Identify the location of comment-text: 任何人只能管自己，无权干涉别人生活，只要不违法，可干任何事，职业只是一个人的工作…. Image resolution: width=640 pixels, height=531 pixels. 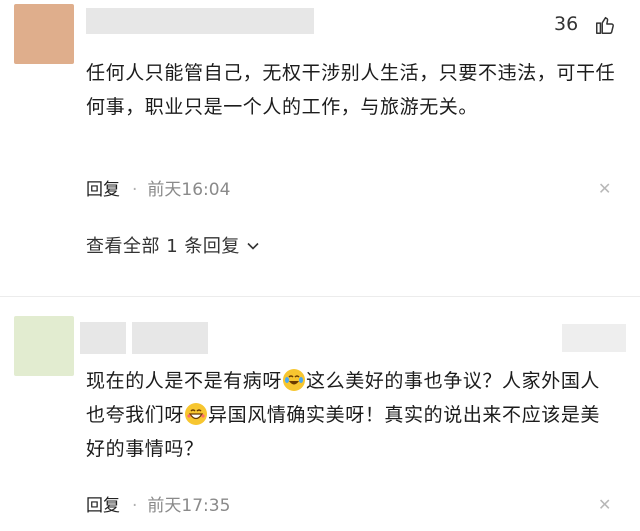
(351, 90).